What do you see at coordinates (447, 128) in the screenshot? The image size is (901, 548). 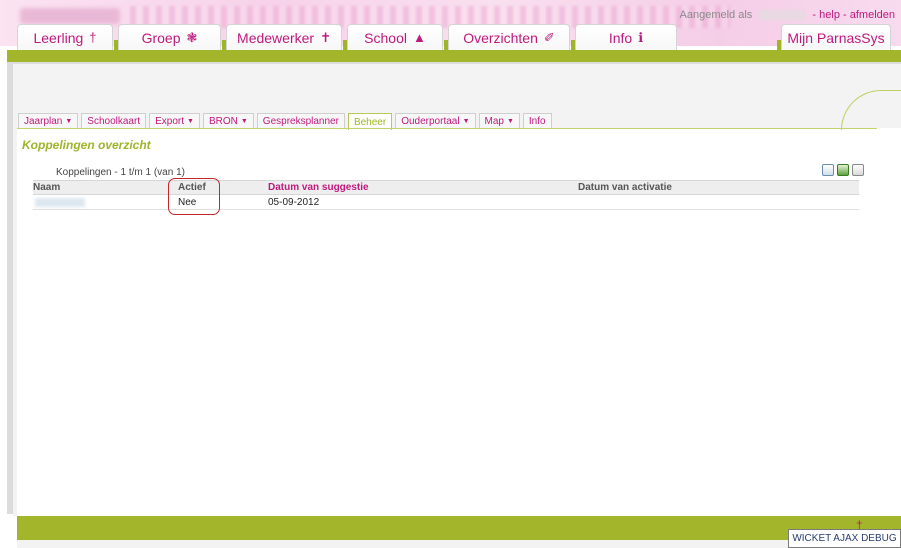 I see `subnav-divider` at bounding box center [447, 128].